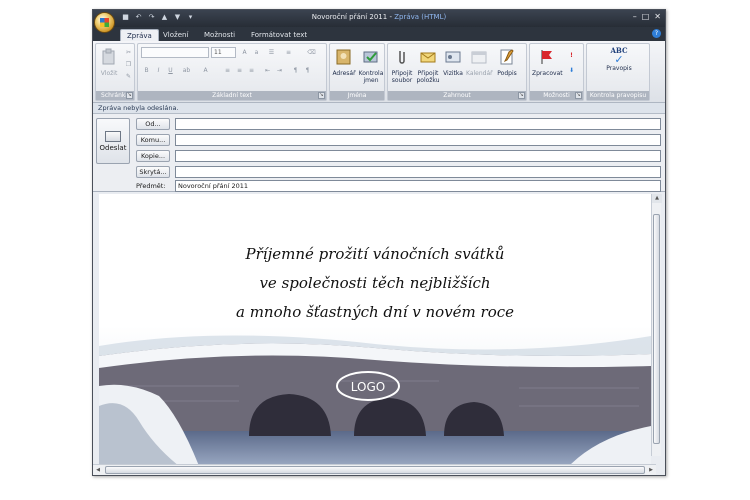 This screenshot has height=500, width=750. Describe the element at coordinates (139, 35) in the screenshot. I see `tab-zprava: Zpráva` at that location.